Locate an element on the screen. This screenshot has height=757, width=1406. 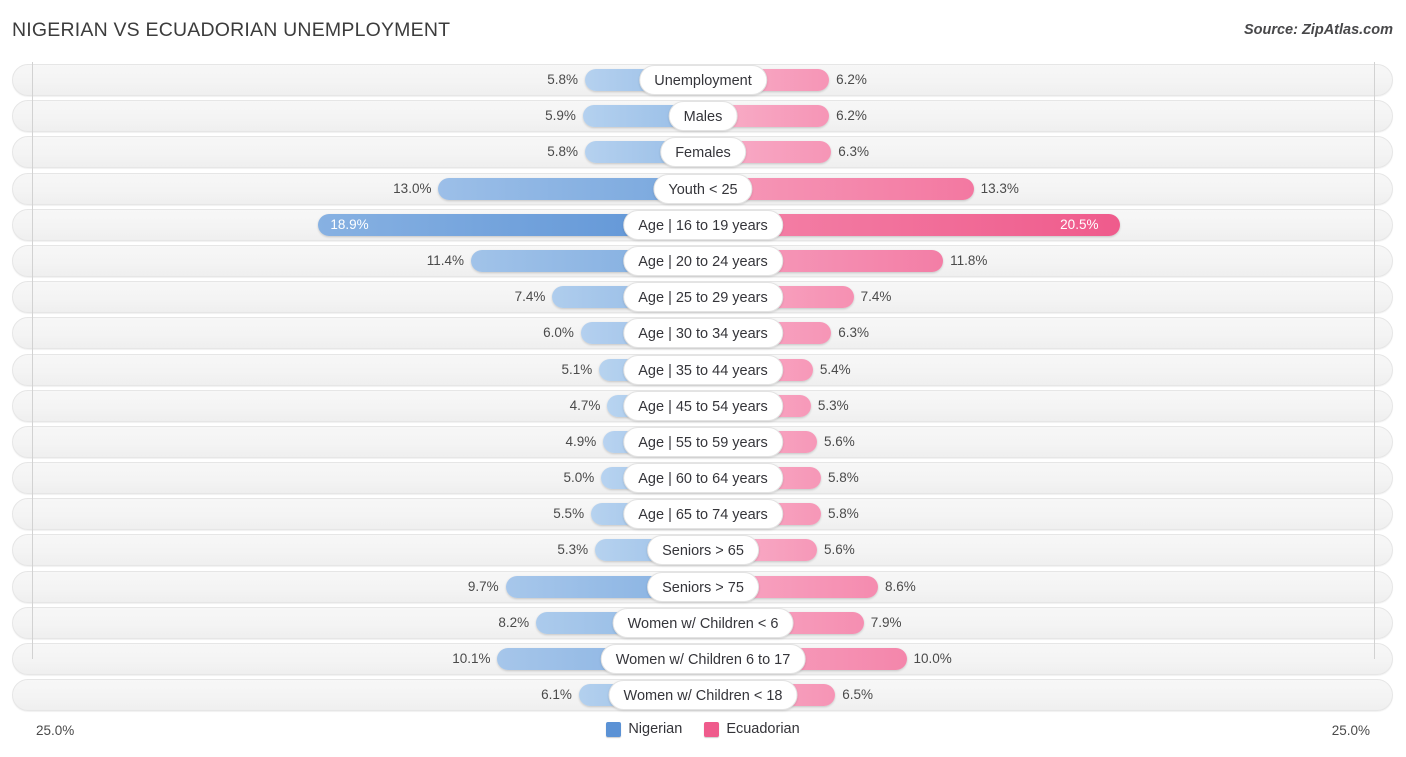
value-label-ecuadorian: 6.5% is located at coordinates (858, 695).